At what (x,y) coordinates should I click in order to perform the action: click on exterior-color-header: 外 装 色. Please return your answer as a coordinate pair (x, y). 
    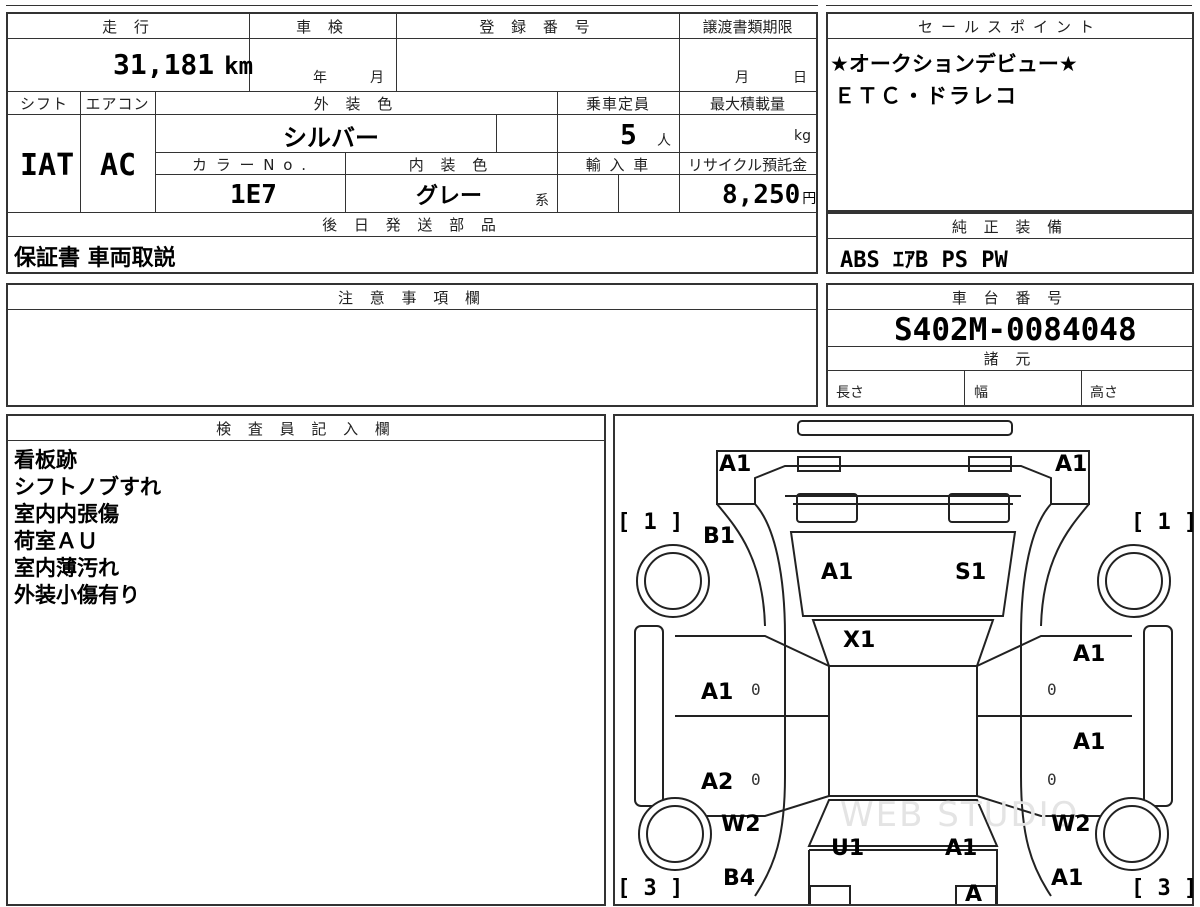
    Looking at the image, I should click on (356, 104).